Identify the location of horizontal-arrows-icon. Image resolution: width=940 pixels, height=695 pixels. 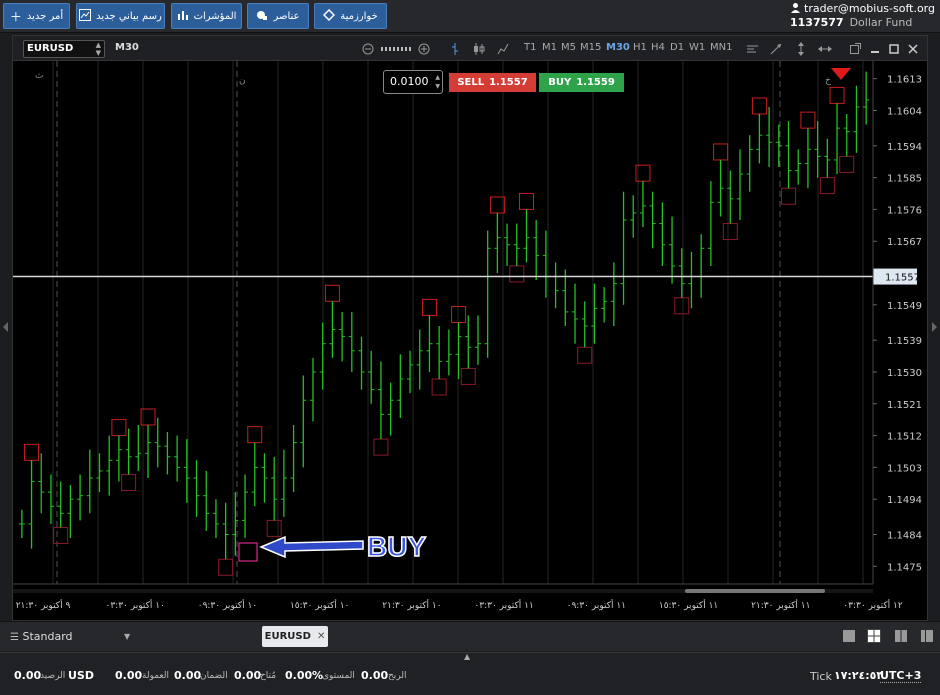
(825, 48).